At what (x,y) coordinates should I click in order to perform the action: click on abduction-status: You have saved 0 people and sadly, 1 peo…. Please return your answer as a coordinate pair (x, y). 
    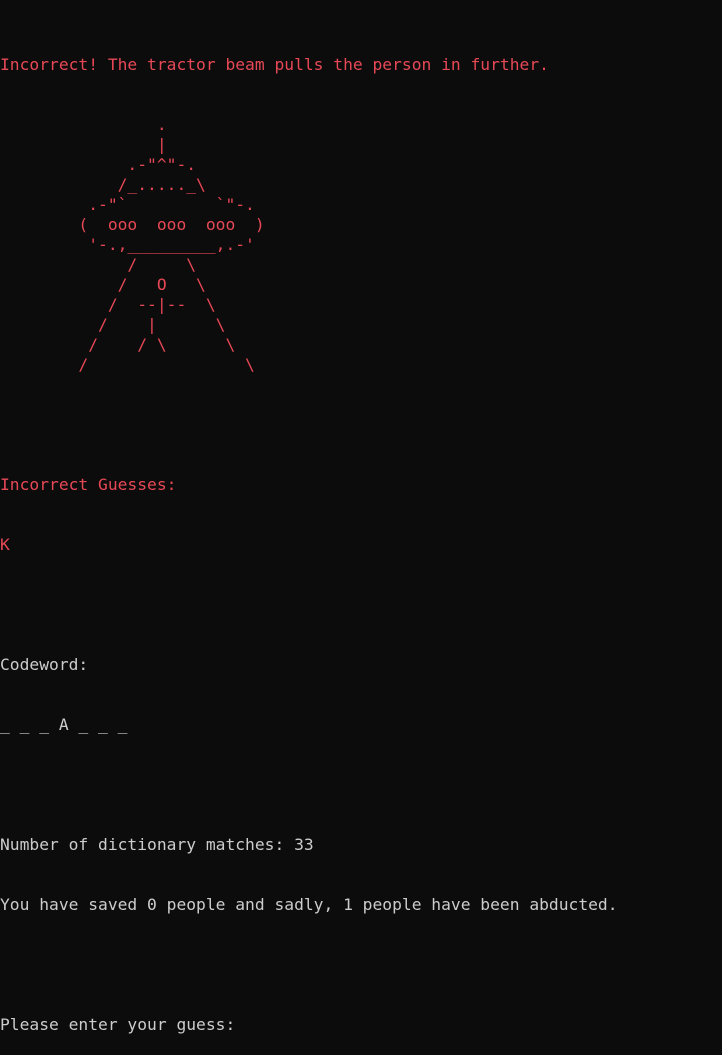
    Looking at the image, I should click on (309, 904).